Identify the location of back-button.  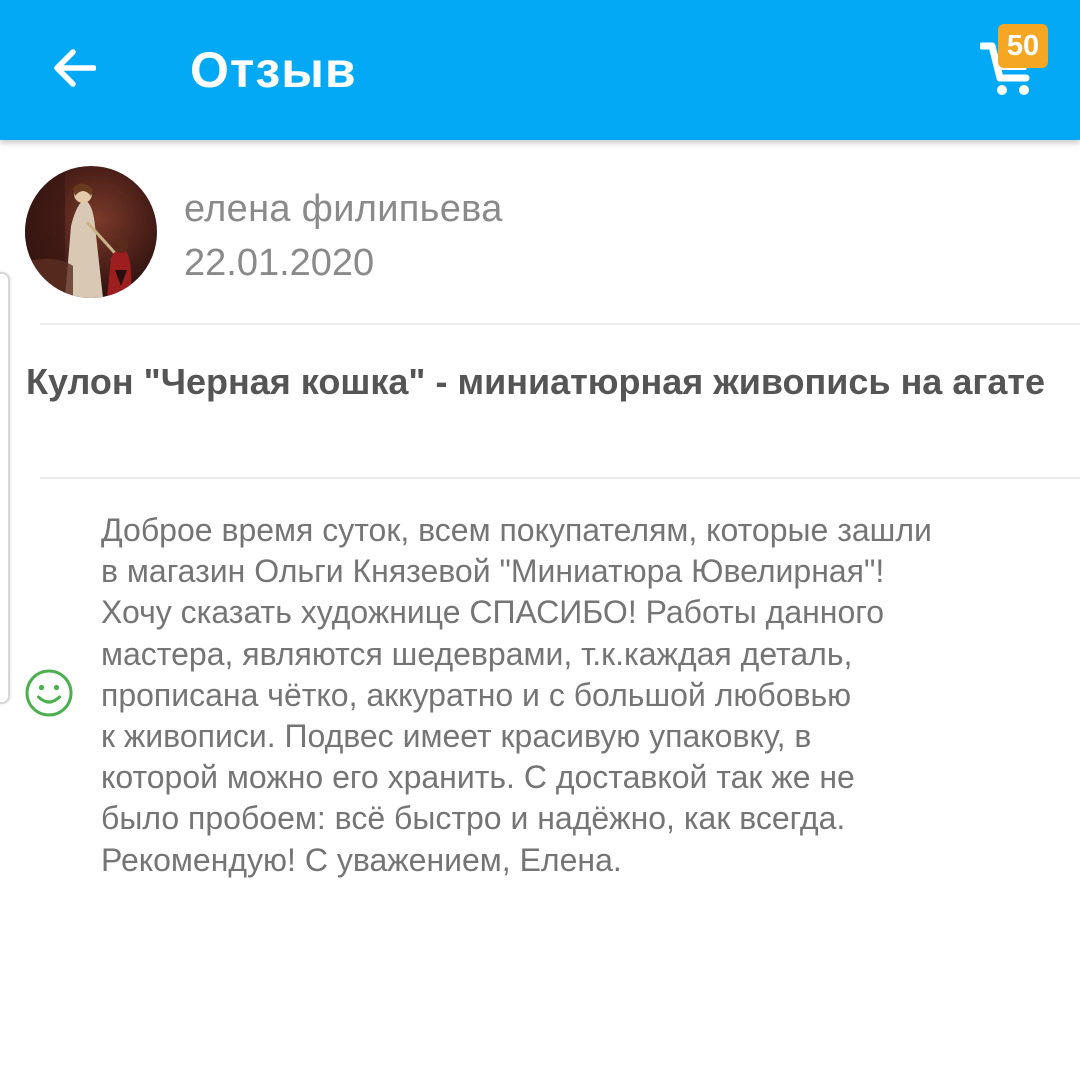
(74, 68).